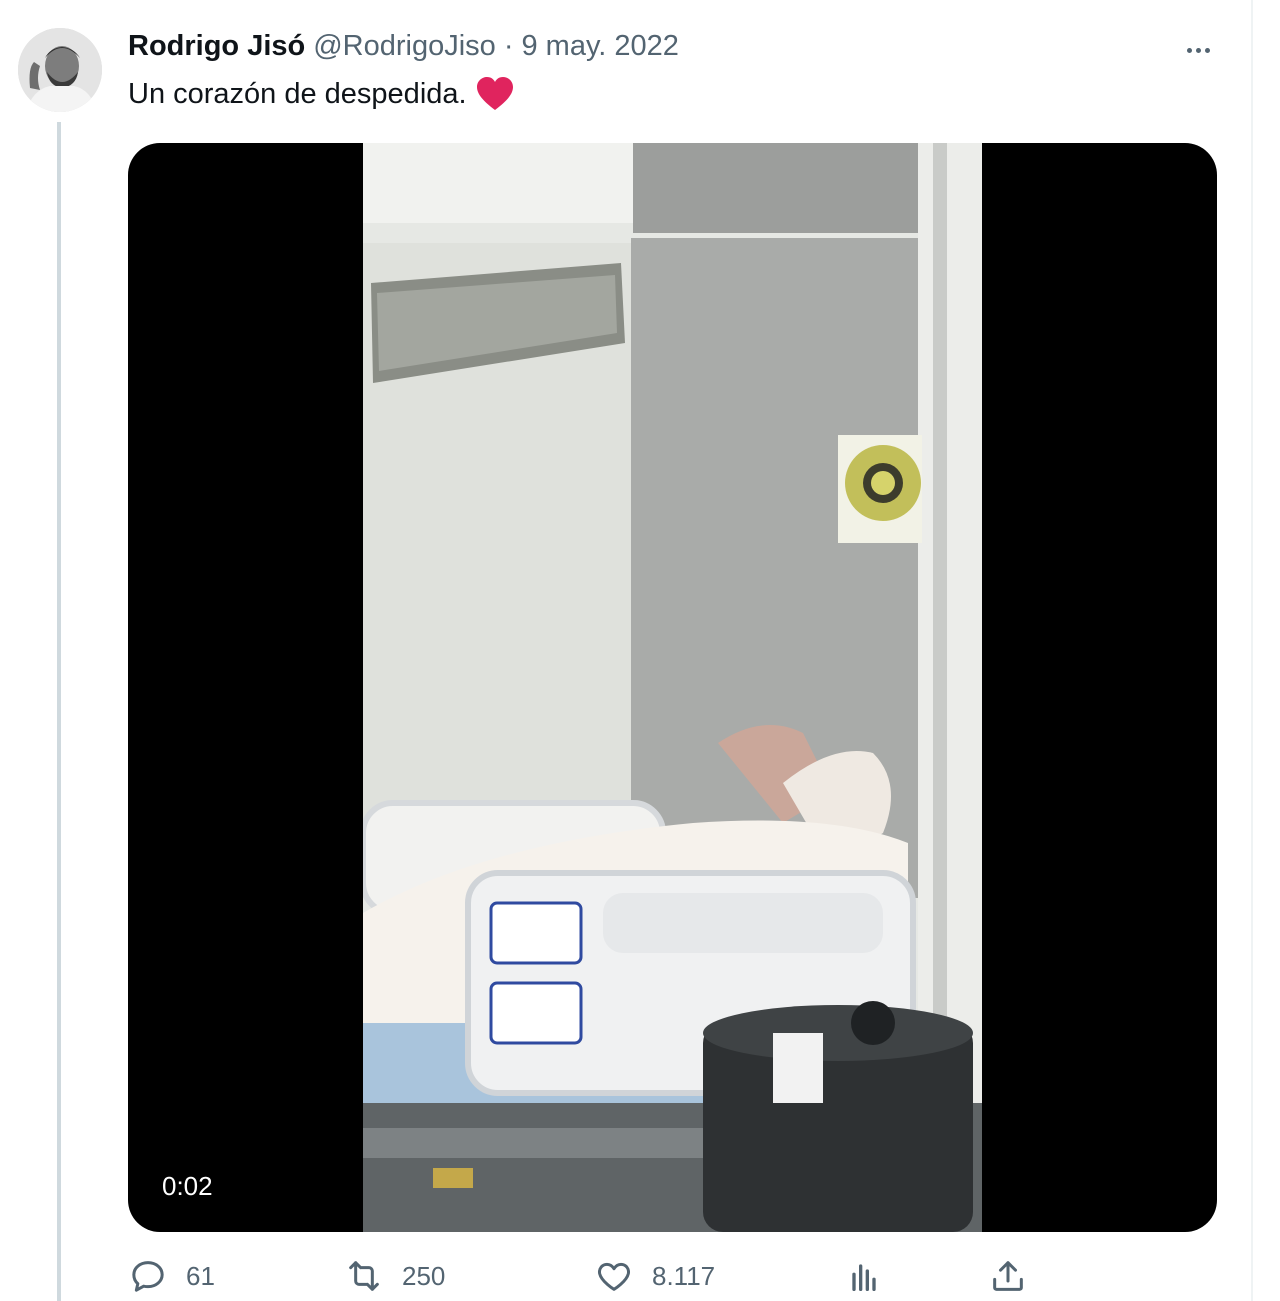 Image resolution: width=1280 pixels, height=1301 pixels. What do you see at coordinates (495, 94) in the screenshot?
I see `heart-emoji-icon` at bounding box center [495, 94].